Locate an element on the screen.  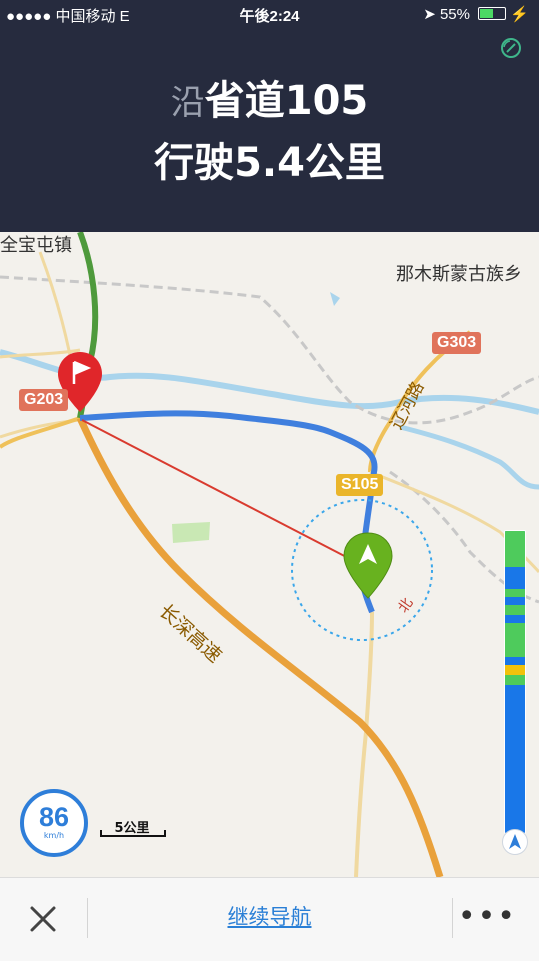
compass-button is located at coordinates (515, 842).